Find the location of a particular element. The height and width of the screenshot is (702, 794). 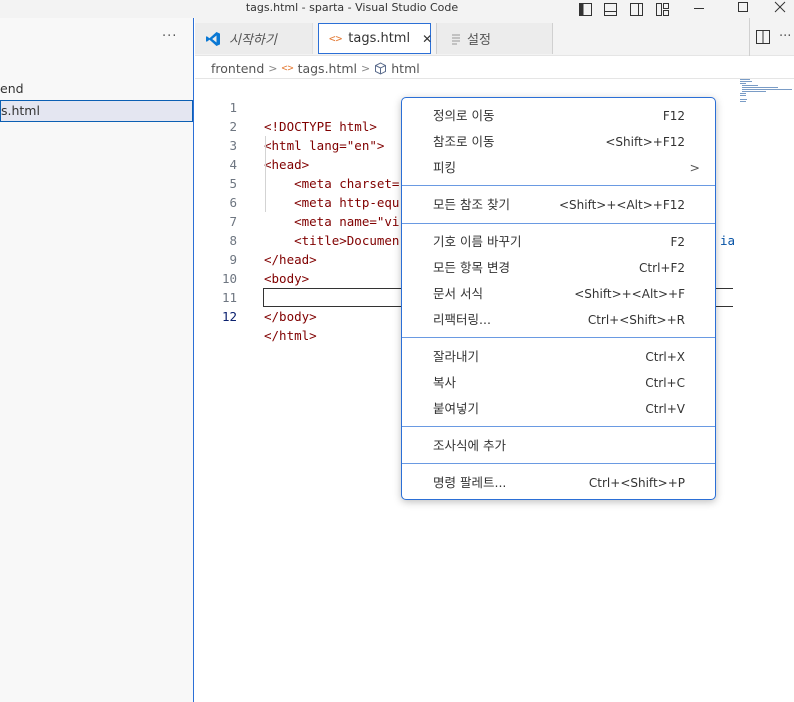

menu-item-rename-symbol: 기호 이름 바꾸기 F2 is located at coordinates (558, 242).